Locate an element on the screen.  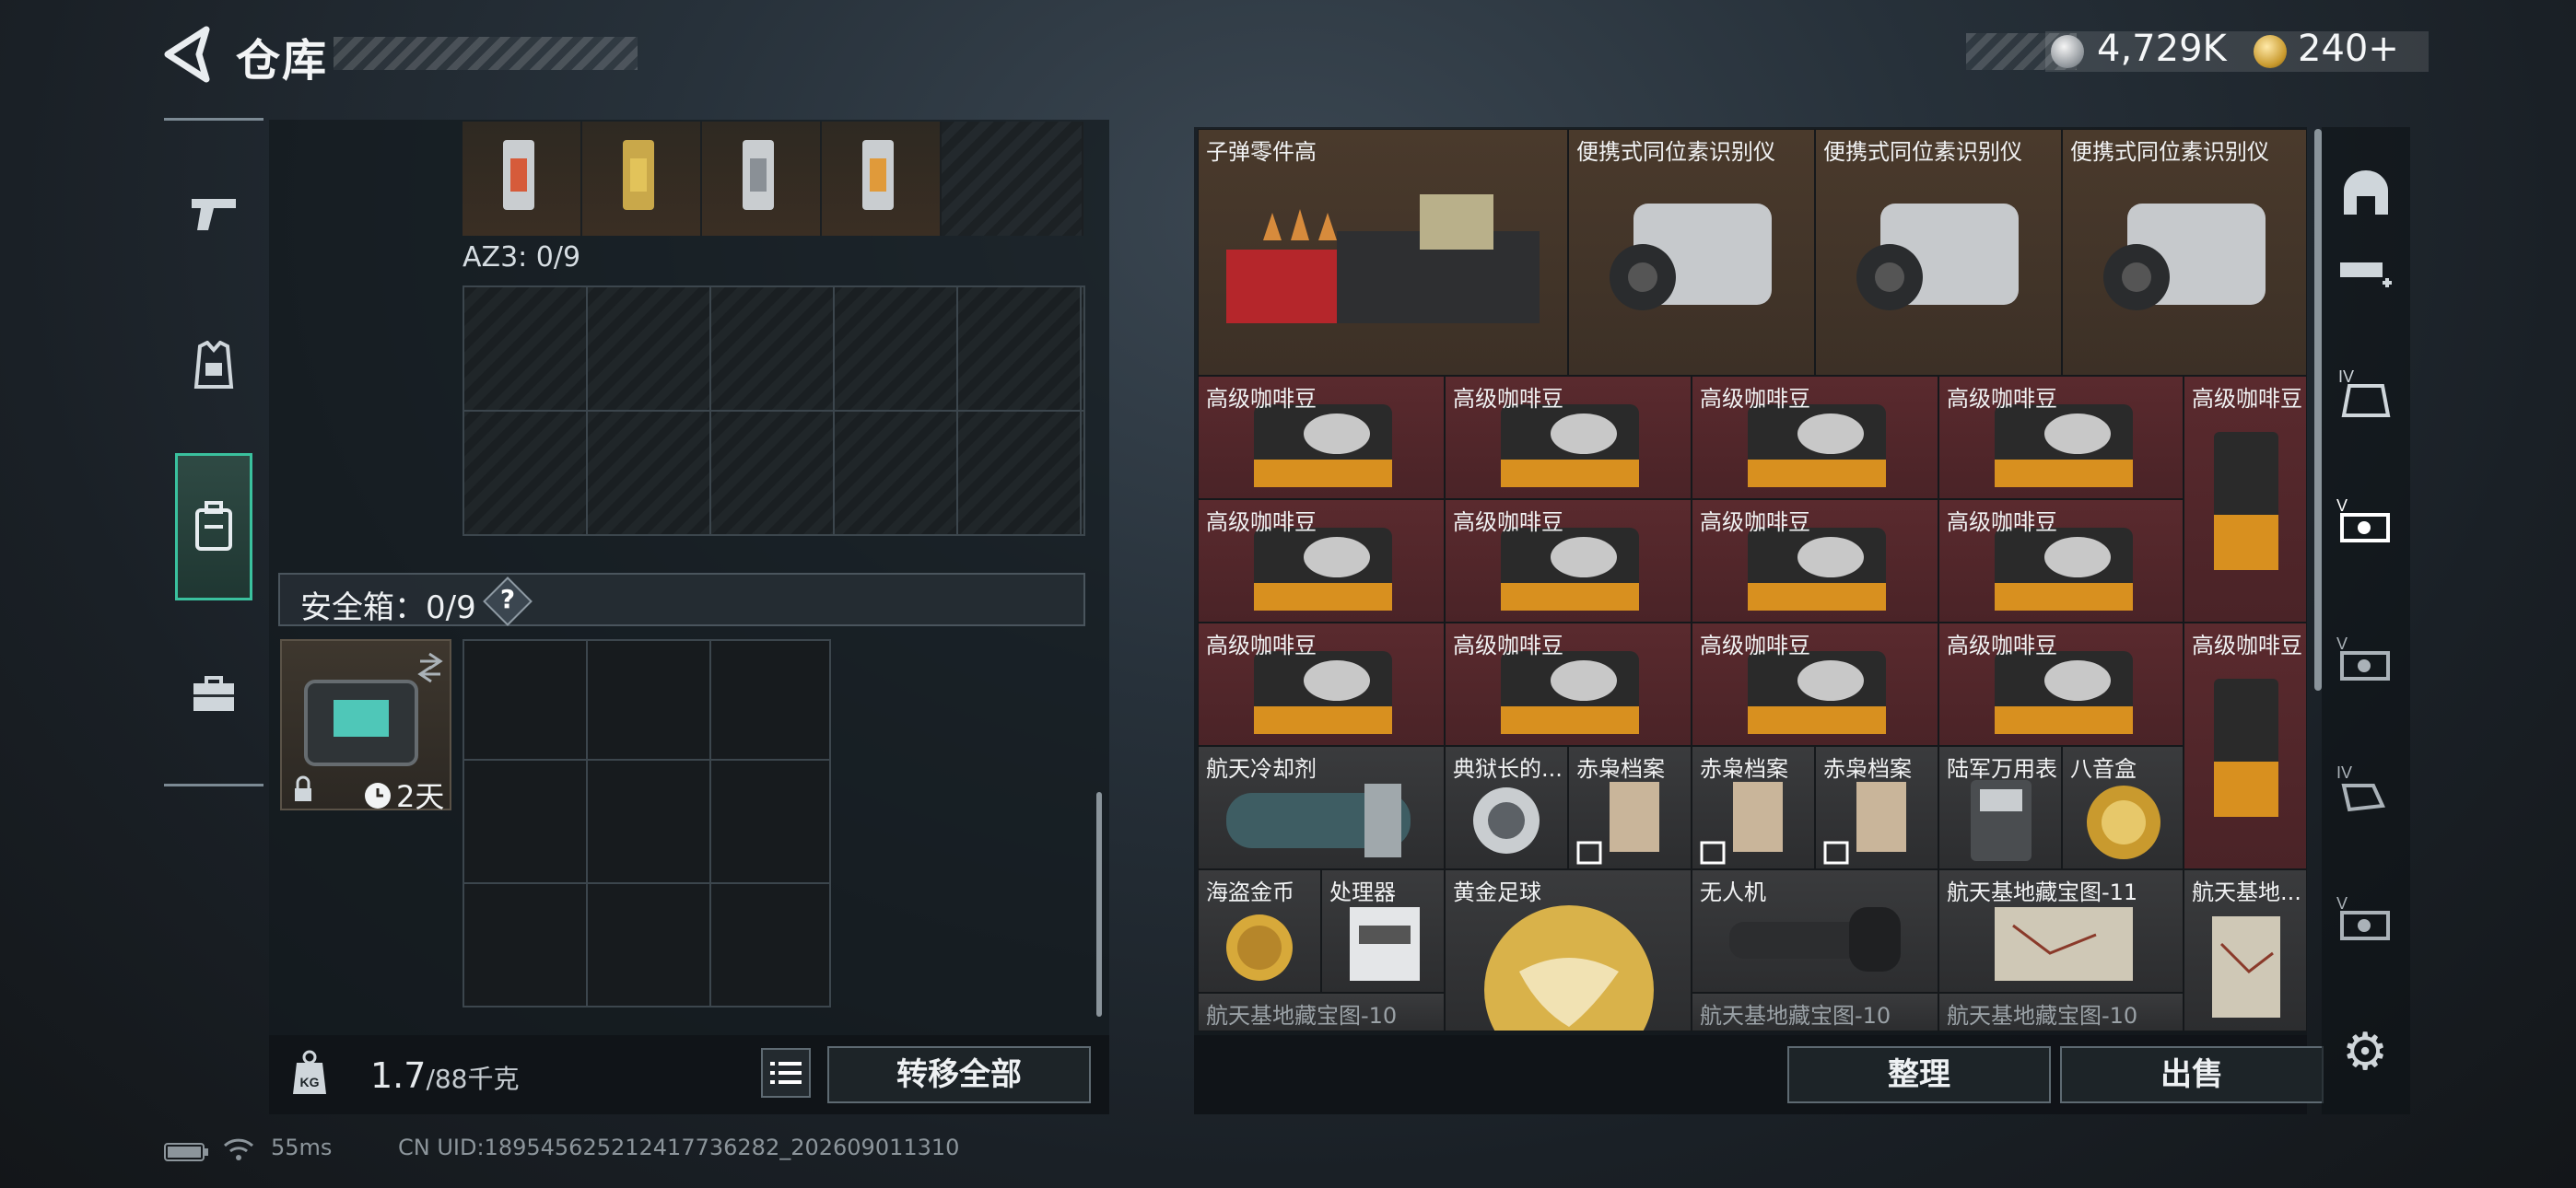
transfer-all-button: 转移全部 is located at coordinates (959, 1074).